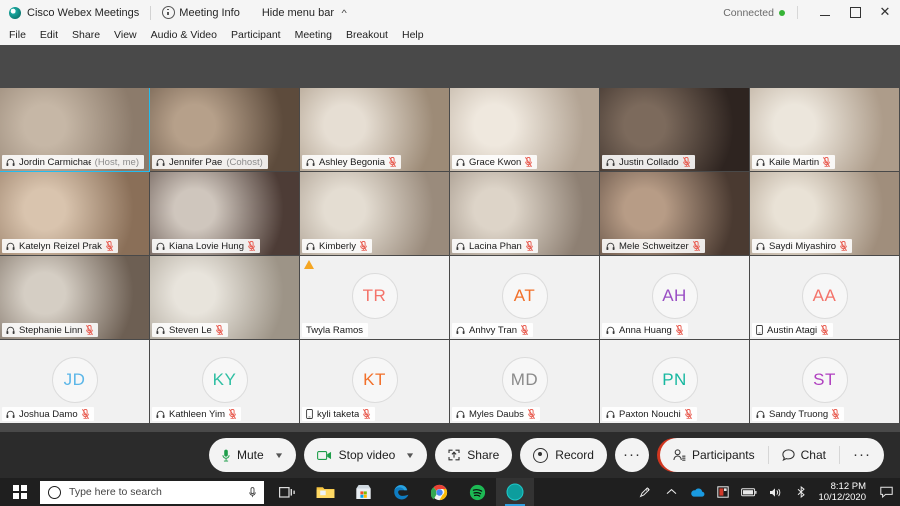 This screenshot has height=506, width=900. What do you see at coordinates (125, 35) in the screenshot?
I see `menu-item-view: View` at bounding box center [125, 35].